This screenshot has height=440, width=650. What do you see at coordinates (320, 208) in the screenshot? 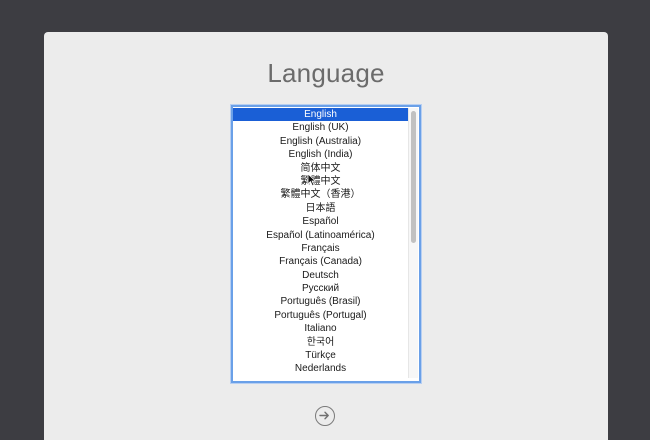
I see `language-option: 日本語` at bounding box center [320, 208].